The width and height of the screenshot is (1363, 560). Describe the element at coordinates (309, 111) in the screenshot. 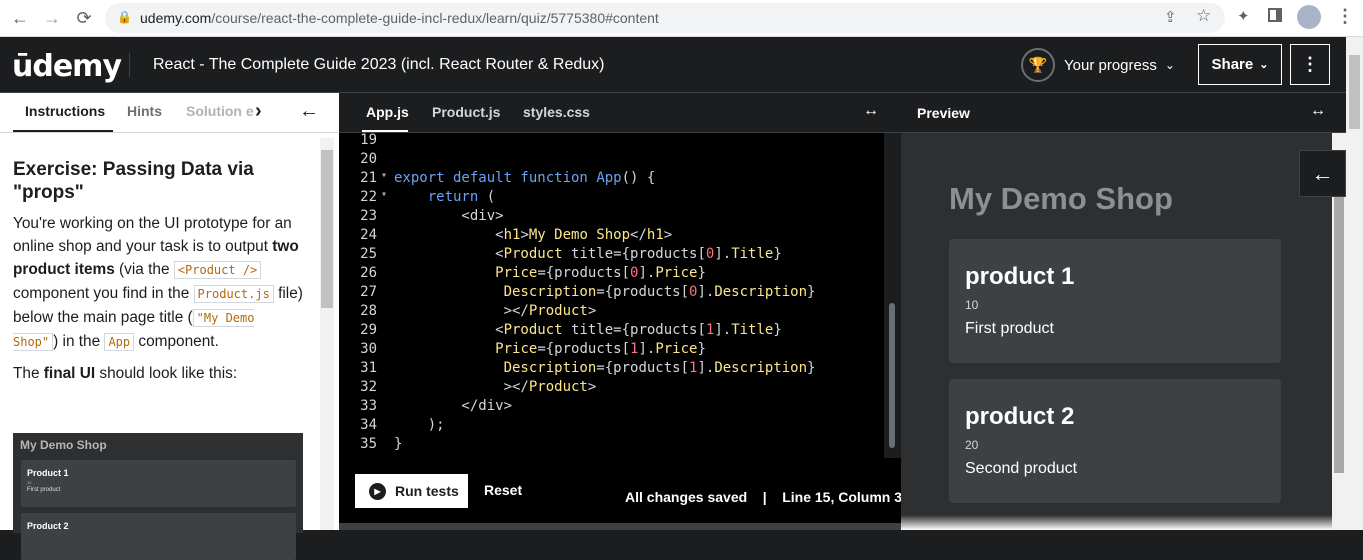

I see `collapse-arrow-icon: ←` at that location.